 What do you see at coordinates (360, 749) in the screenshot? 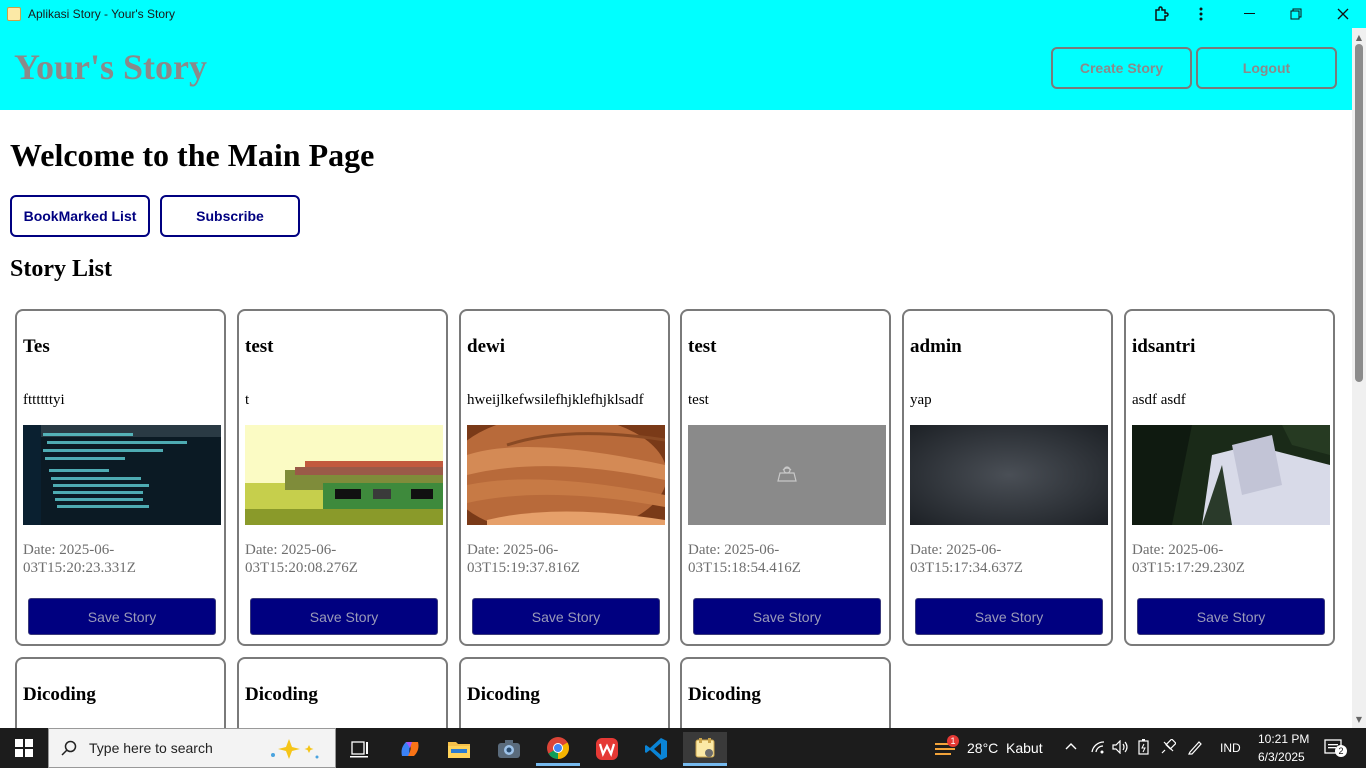
I see `task-view-icon` at bounding box center [360, 749].